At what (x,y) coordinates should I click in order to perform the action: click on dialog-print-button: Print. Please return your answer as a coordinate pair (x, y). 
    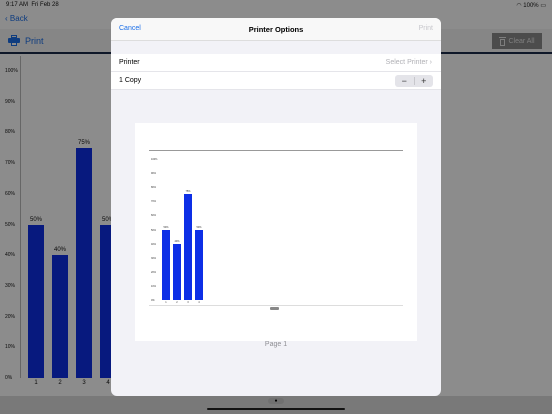
    Looking at the image, I should click on (426, 28).